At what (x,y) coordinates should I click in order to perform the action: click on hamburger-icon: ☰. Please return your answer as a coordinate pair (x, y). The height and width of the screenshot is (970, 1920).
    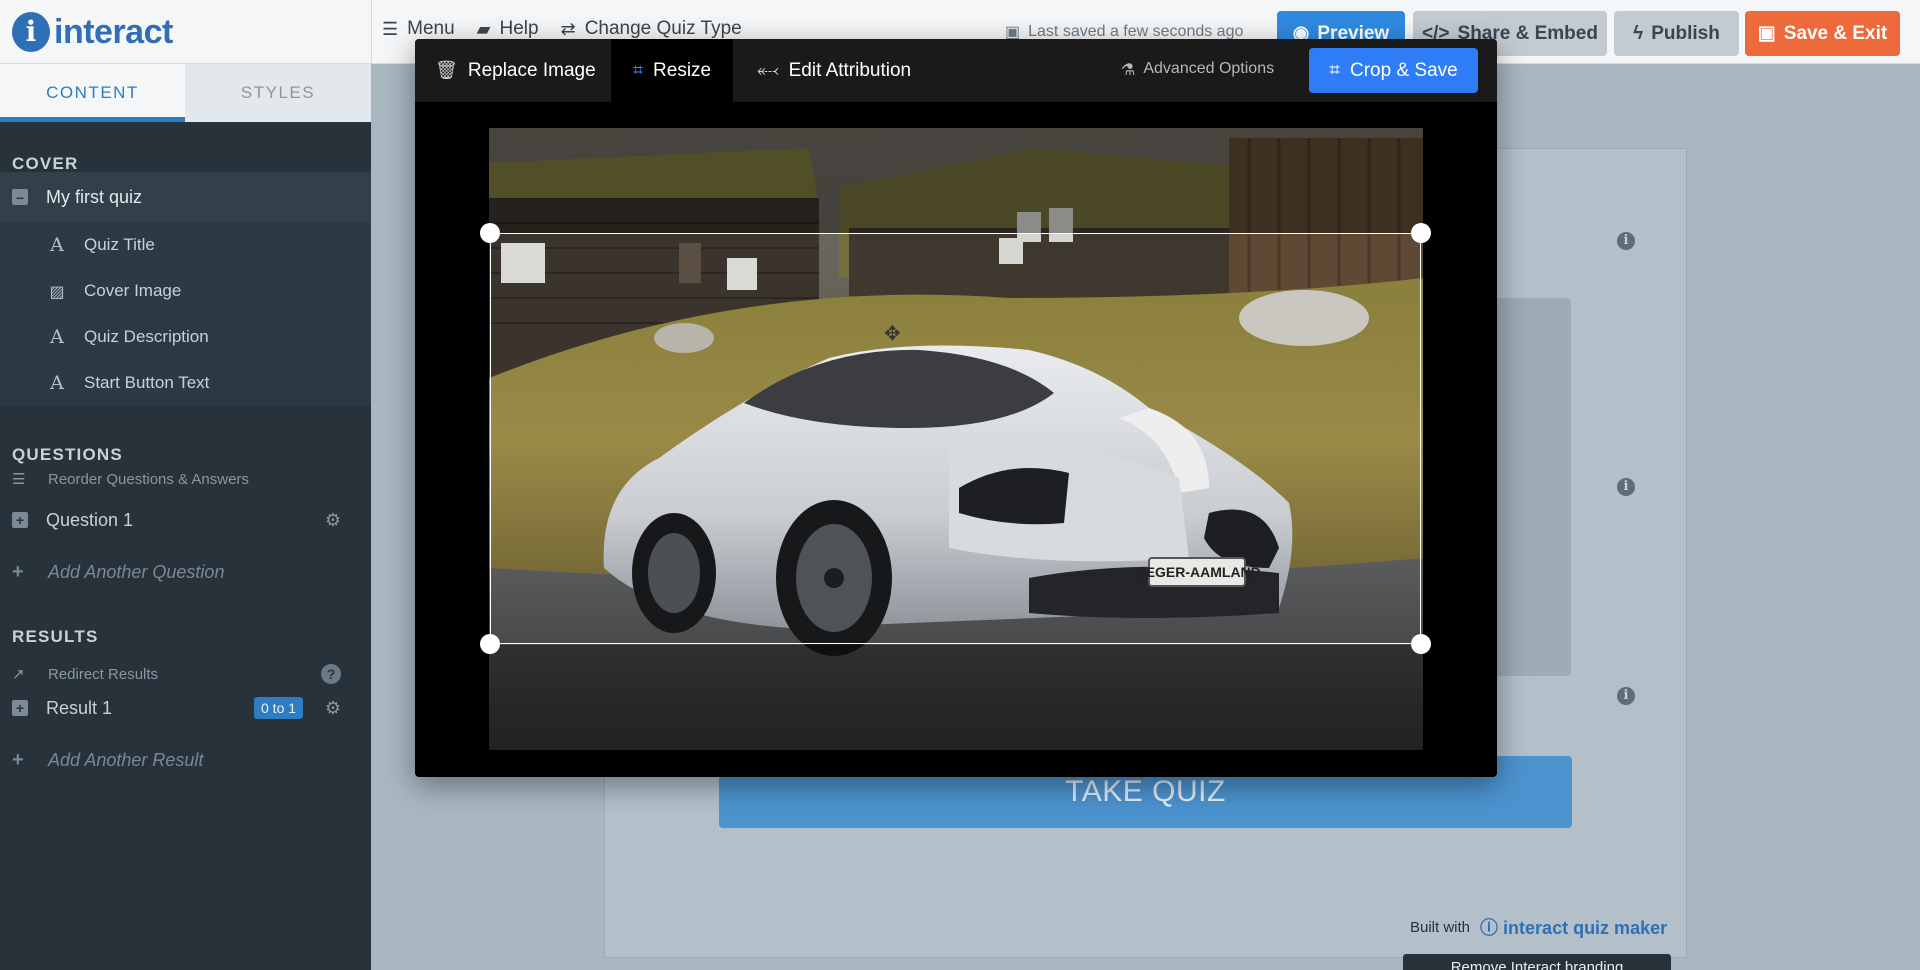
    Looking at the image, I should click on (390, 28).